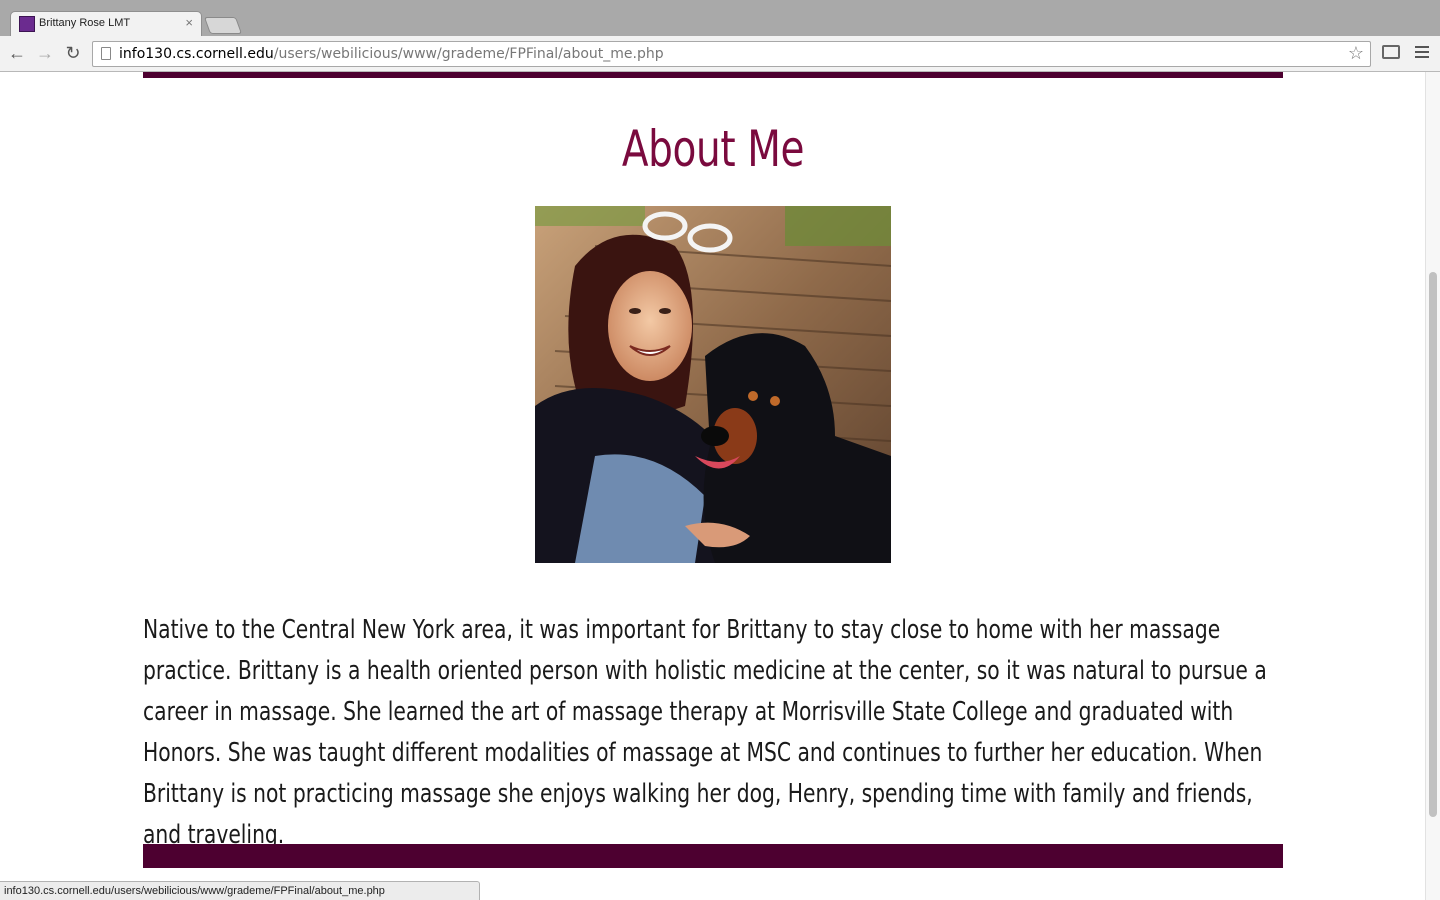 The image size is (1440, 900). I want to click on scrollbar-thumb, so click(1433, 544).